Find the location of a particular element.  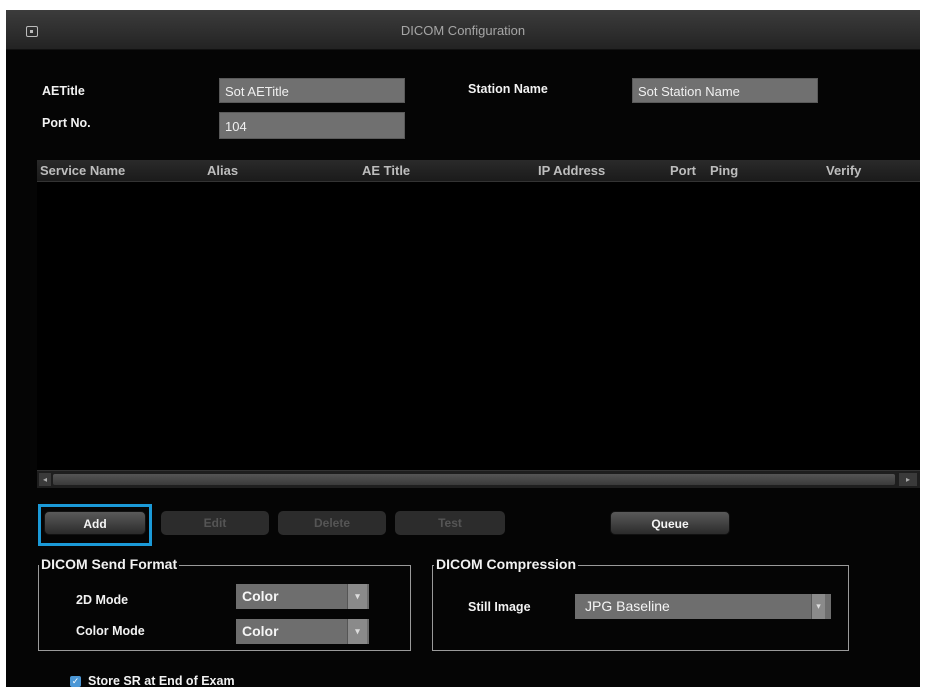

test-button: Test is located at coordinates (450, 523).